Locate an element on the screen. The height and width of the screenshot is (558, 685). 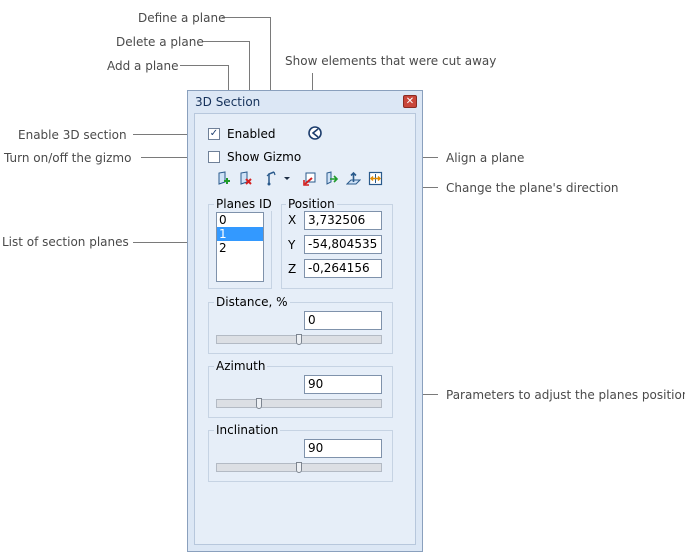
align-plane-normal-icon is located at coordinates (332, 178).